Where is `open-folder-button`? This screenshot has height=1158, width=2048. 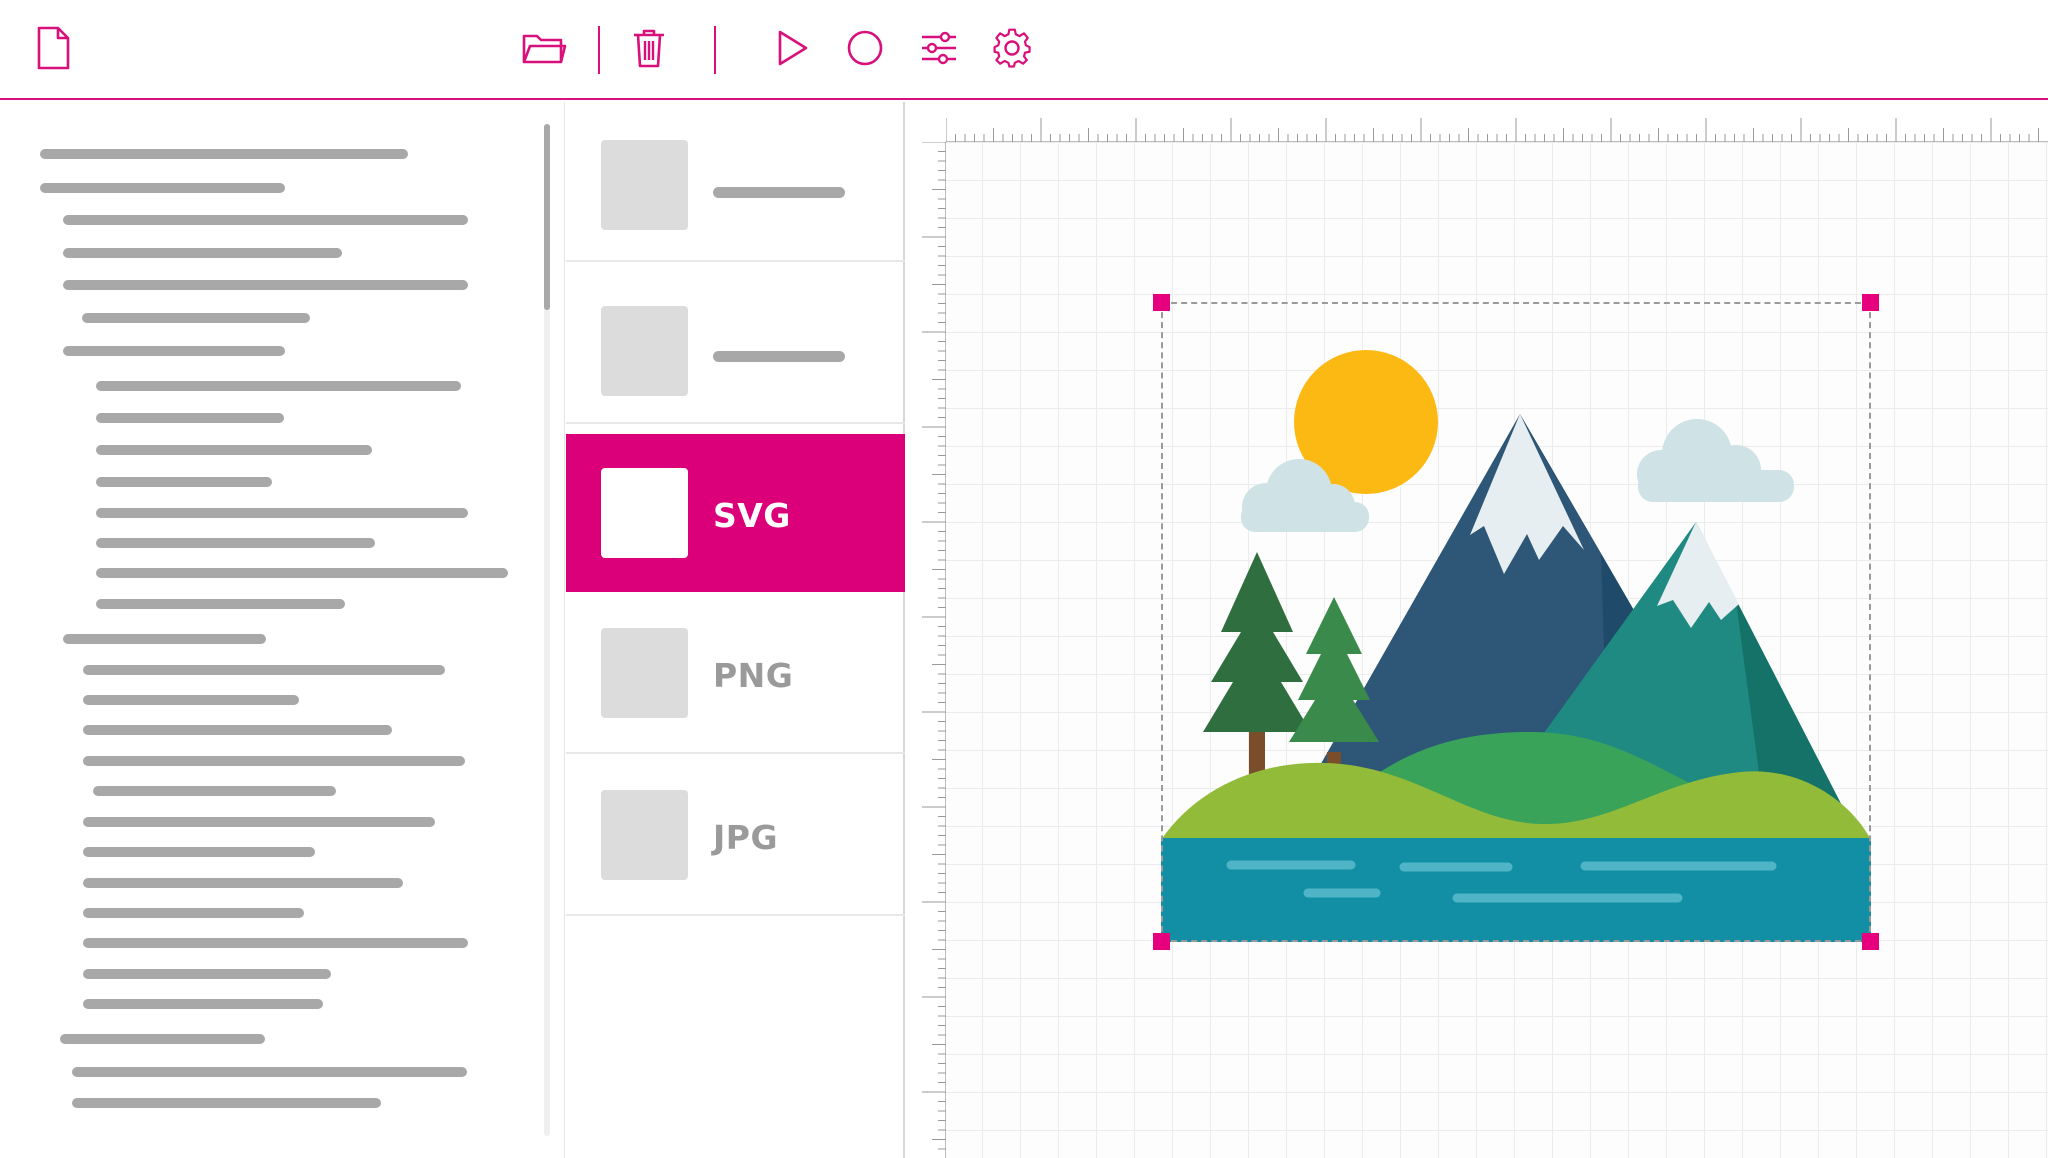
open-folder-button is located at coordinates (544, 50).